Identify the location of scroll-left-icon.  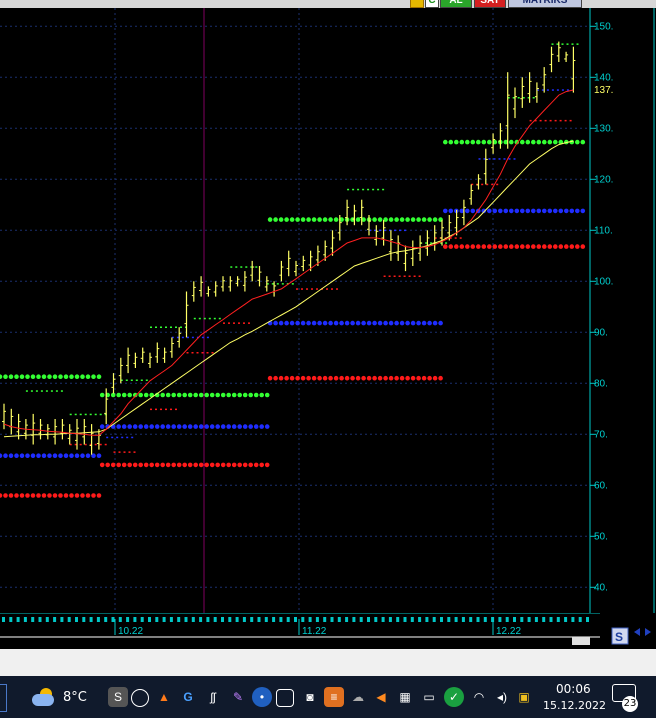
(637, 632).